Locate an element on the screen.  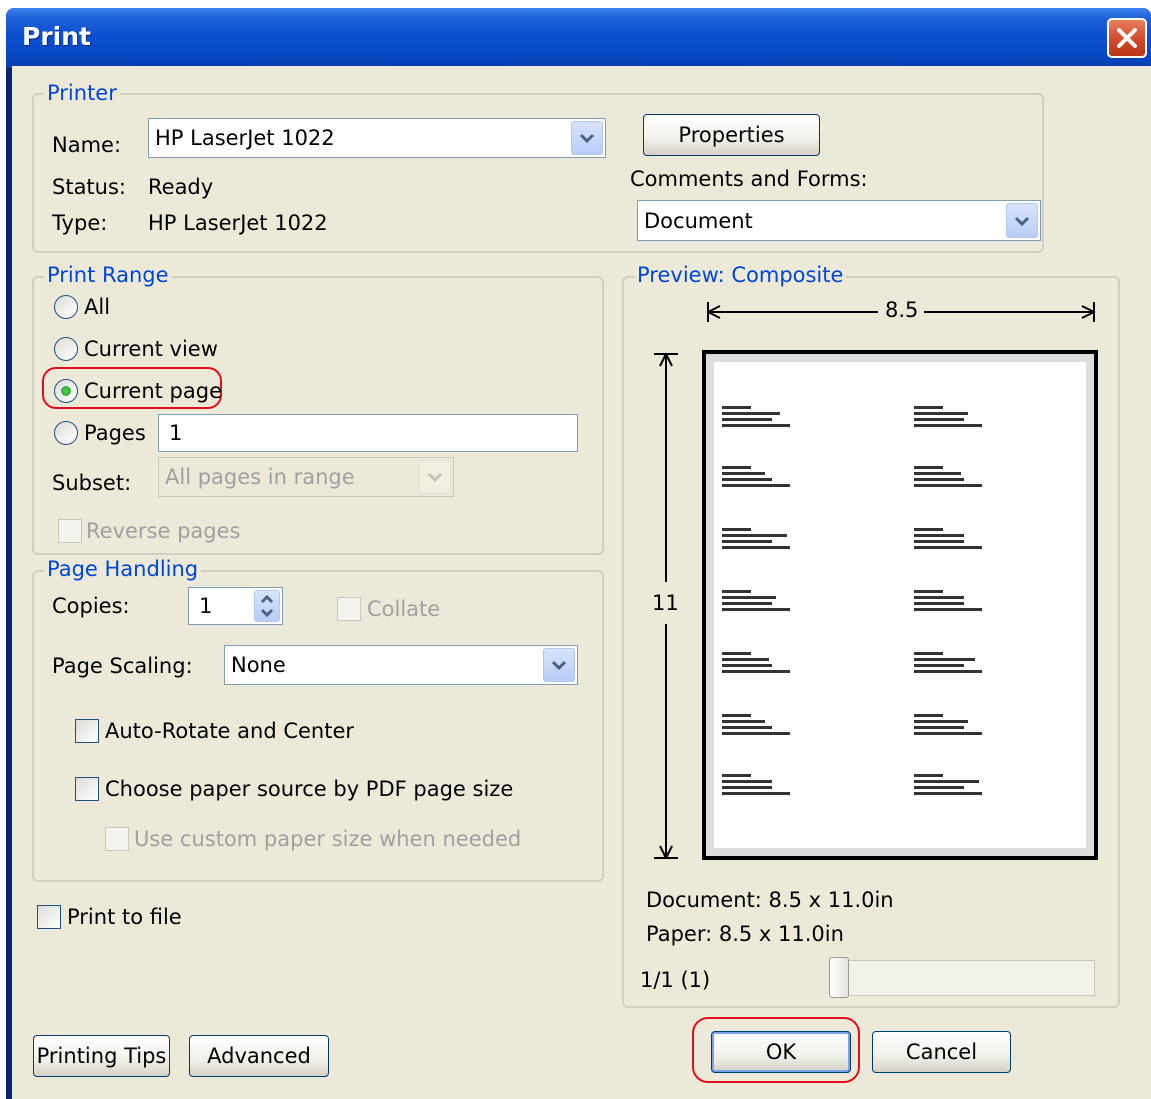
printer-status-label: Status: is located at coordinates (89, 187).